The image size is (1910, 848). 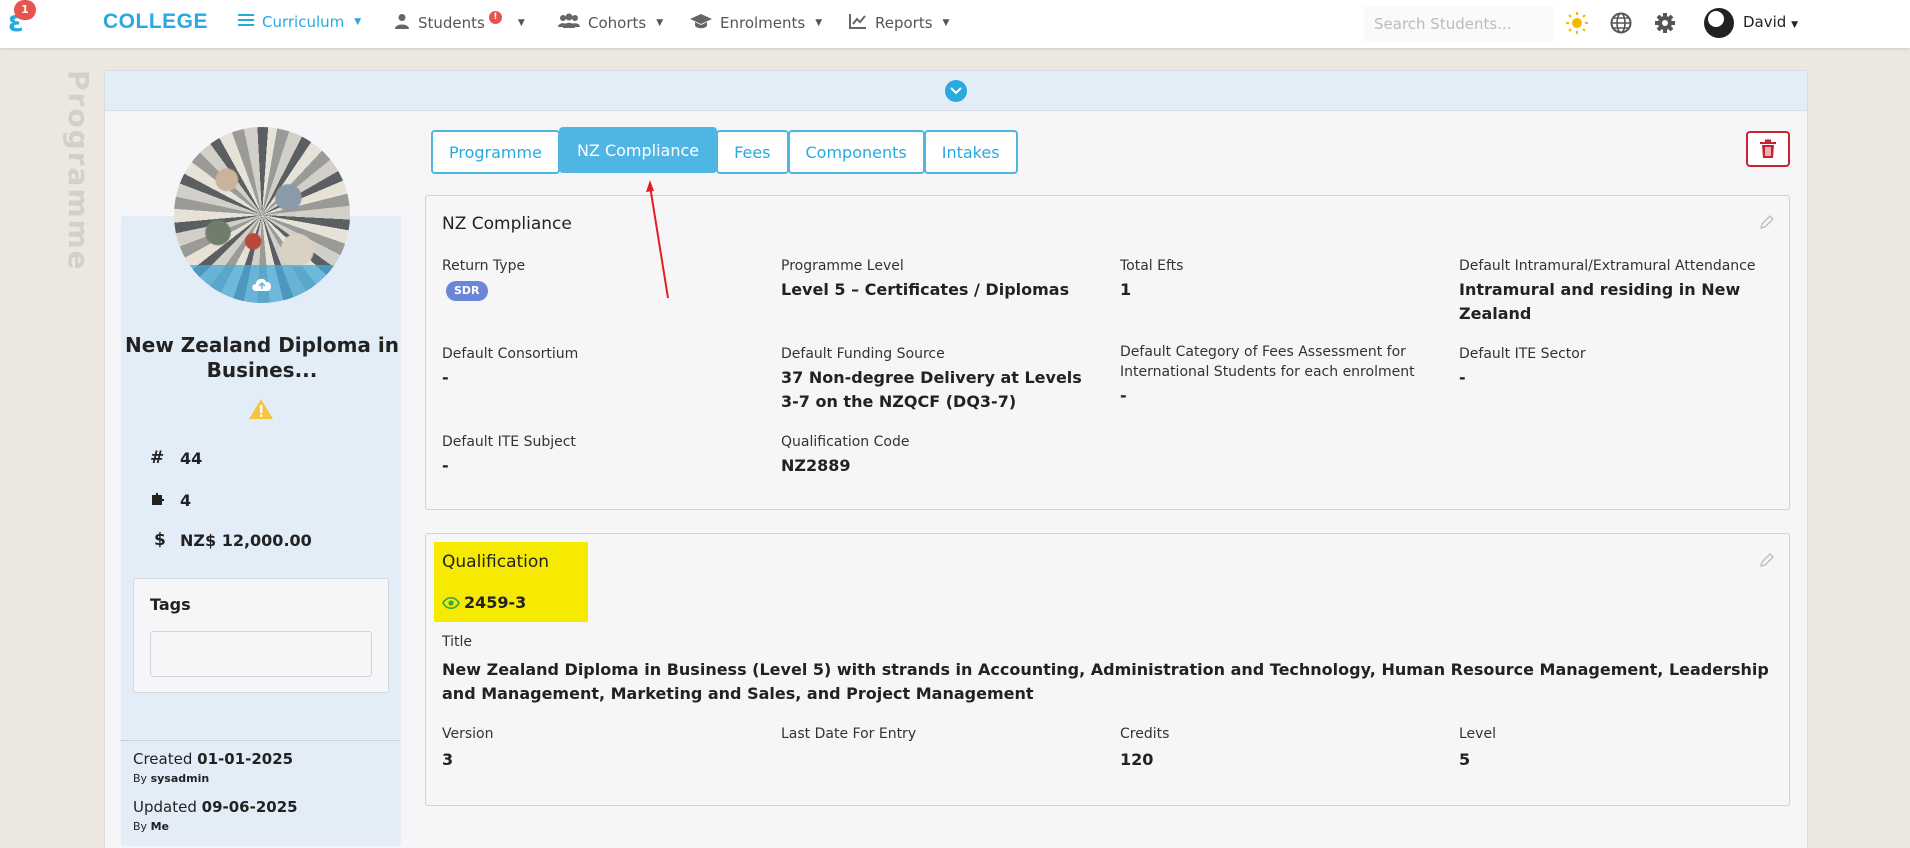 I want to click on nav-students: Students ! ▼, so click(x=459, y=21).